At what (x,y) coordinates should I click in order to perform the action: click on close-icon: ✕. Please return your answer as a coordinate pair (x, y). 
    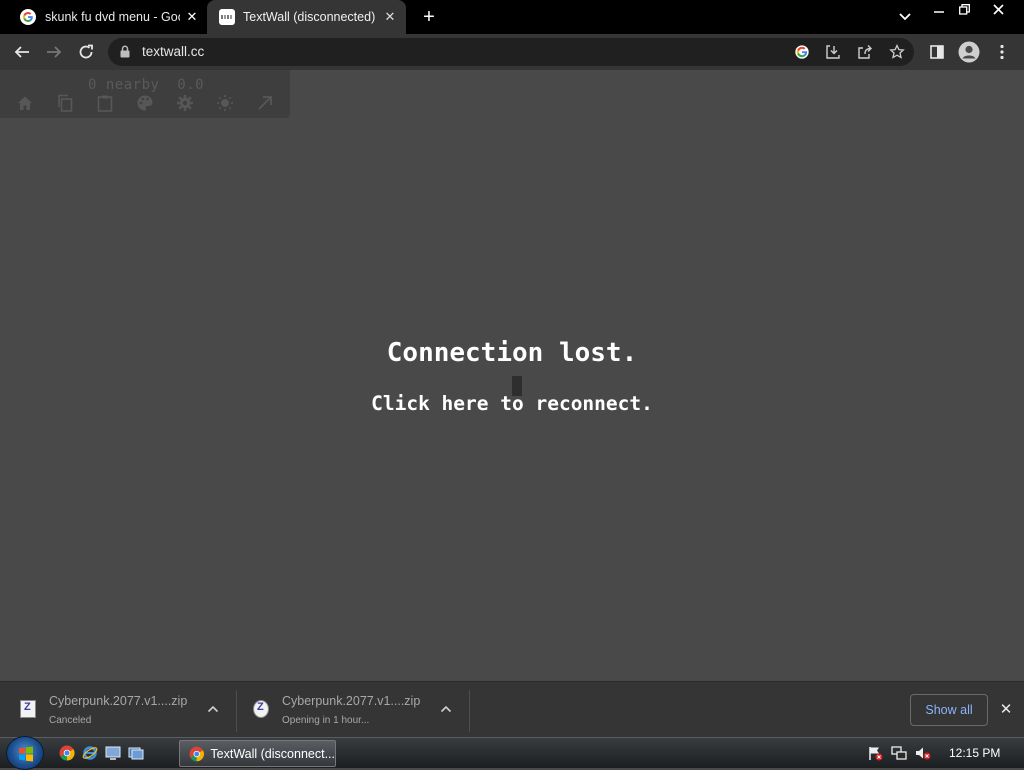
    Looking at the image, I should click on (1006, 709).